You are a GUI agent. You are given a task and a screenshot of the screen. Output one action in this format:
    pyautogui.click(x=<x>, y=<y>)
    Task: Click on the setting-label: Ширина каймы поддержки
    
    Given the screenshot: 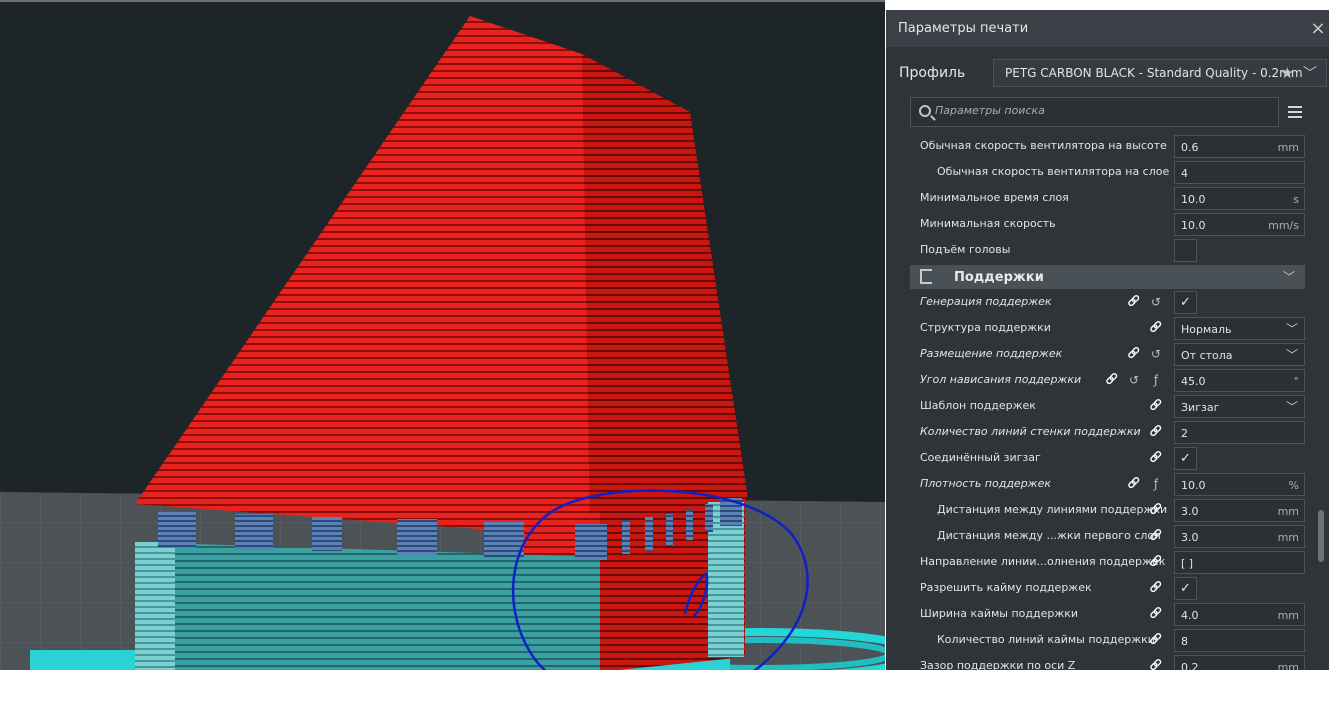 What is the action you would take?
    pyautogui.click(x=999, y=613)
    